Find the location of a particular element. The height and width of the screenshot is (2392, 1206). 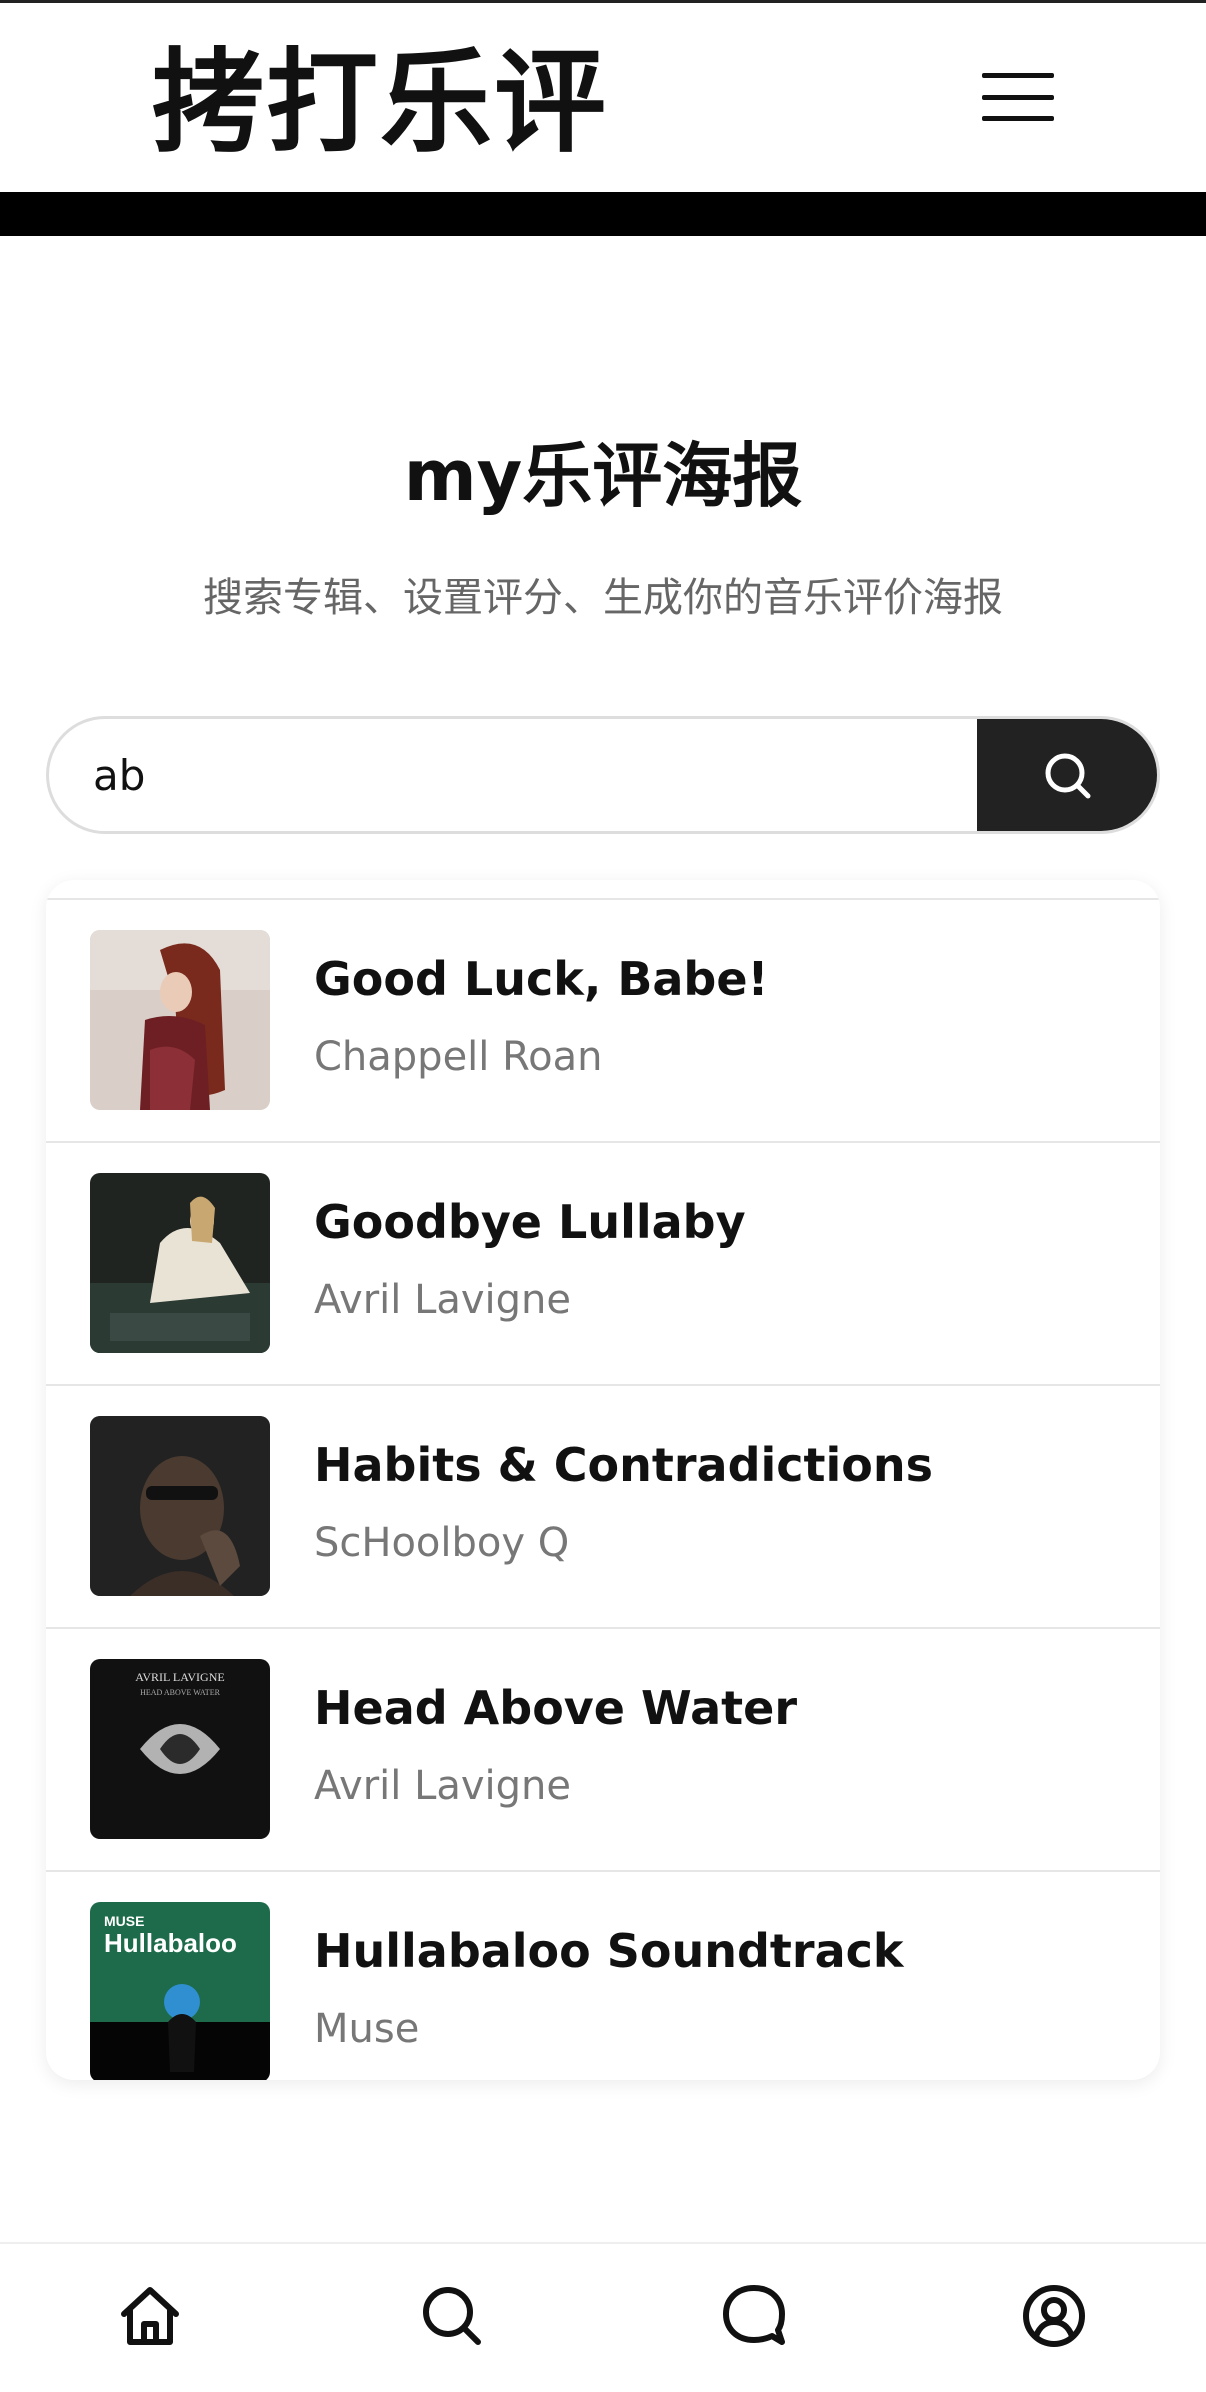

album-title: Head Above Water is located at coordinates (556, 1708).